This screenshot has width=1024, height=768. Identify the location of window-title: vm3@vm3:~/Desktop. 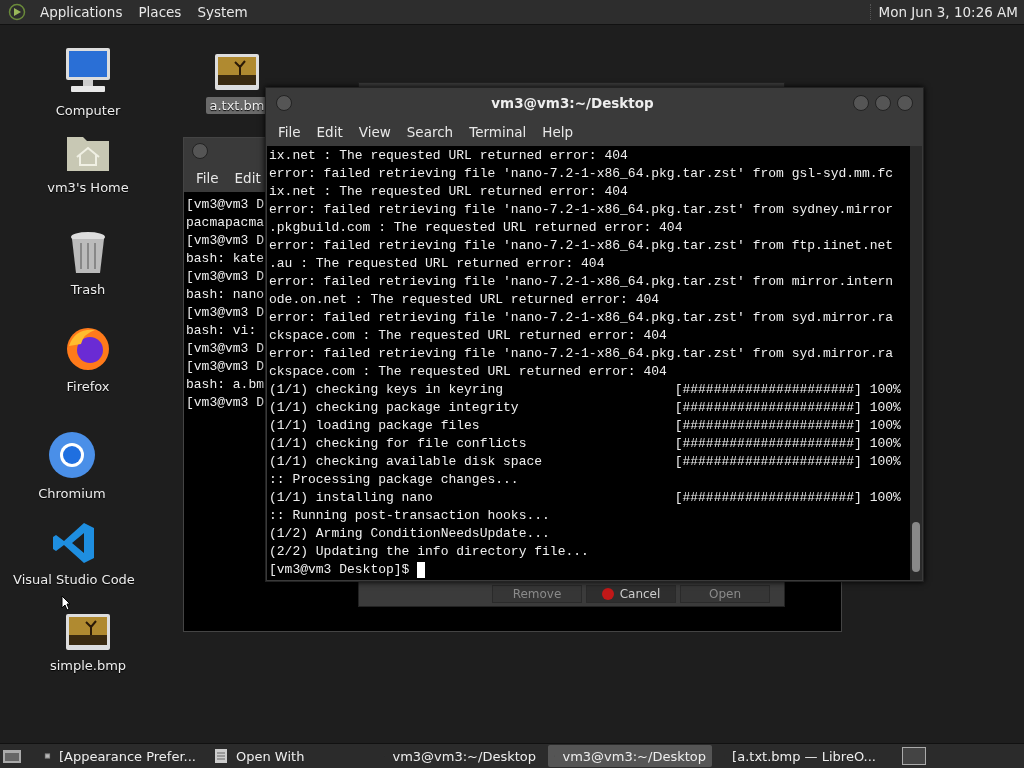
(572, 103).